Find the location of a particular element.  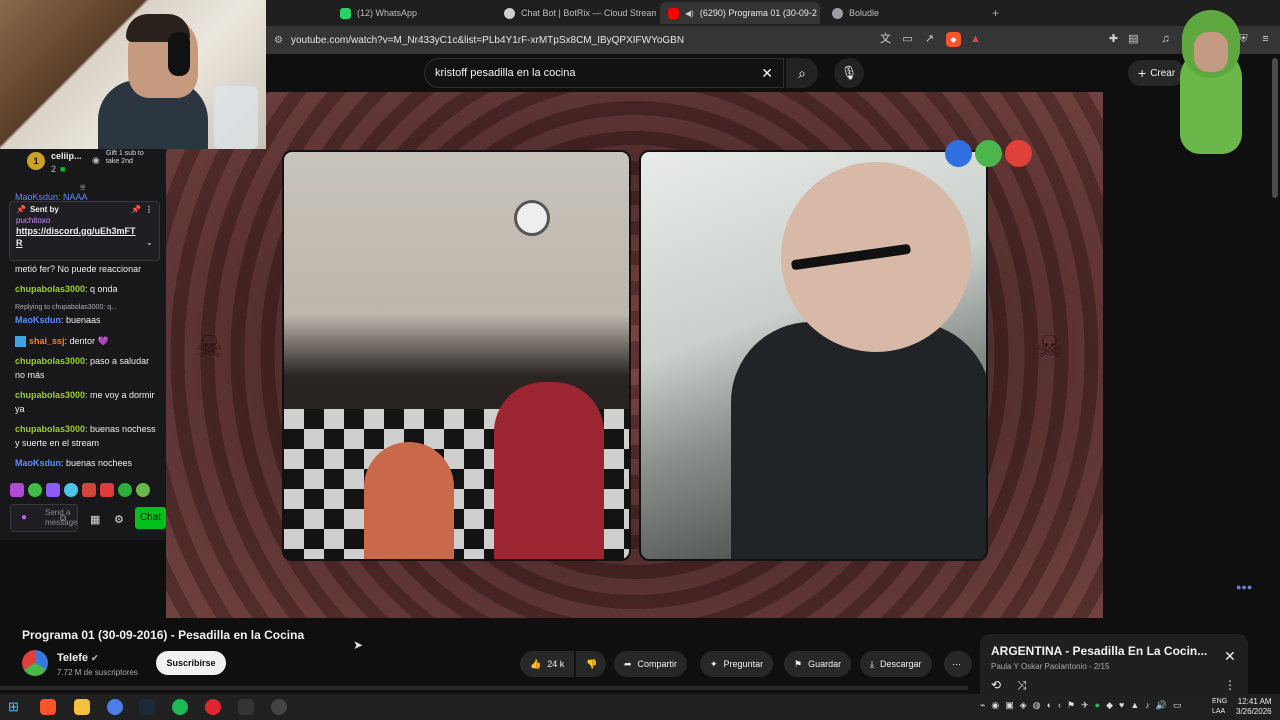

chat-send-button: Chat is located at coordinates (150, 518).